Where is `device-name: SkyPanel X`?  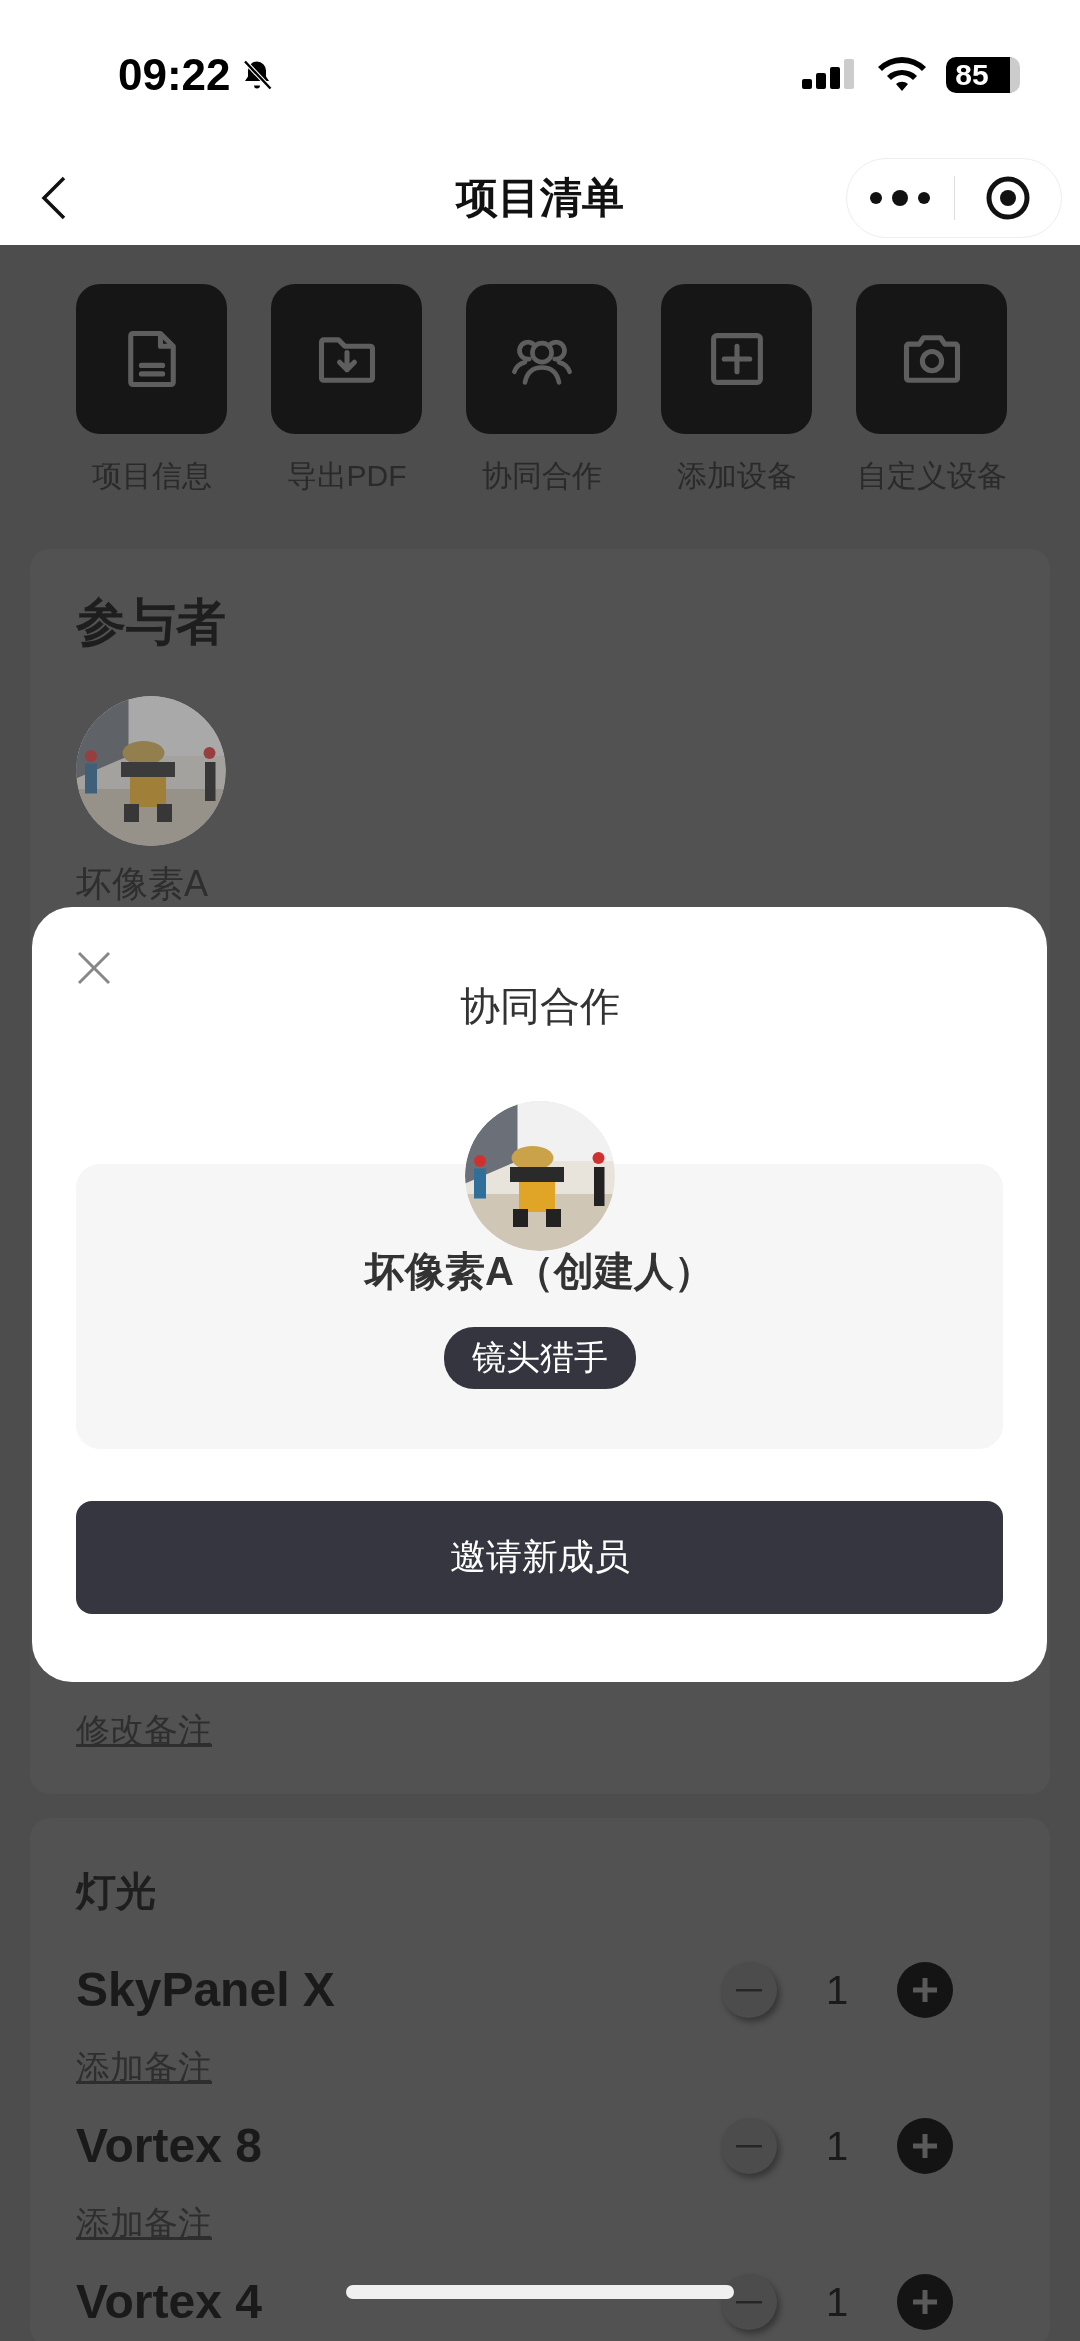 device-name: SkyPanel X is located at coordinates (205, 1990).